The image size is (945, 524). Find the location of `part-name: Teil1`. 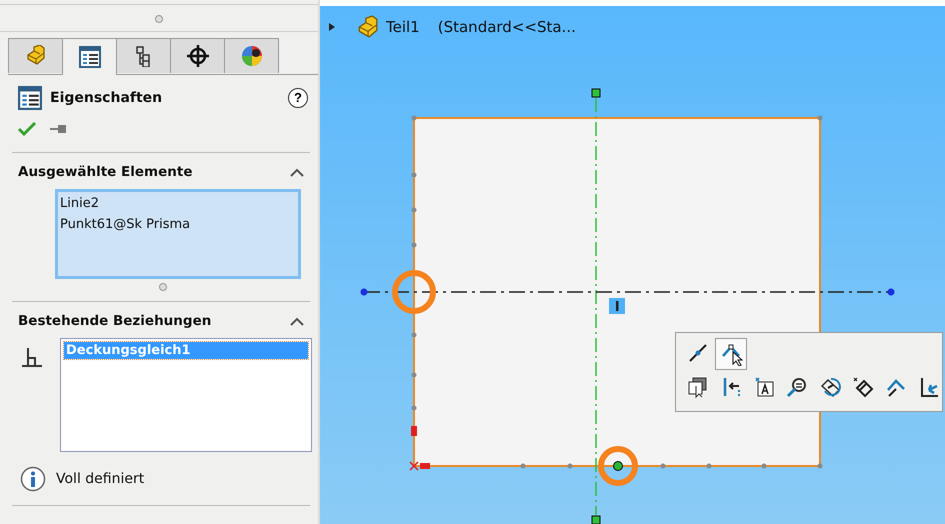

part-name: Teil1 is located at coordinates (403, 27).